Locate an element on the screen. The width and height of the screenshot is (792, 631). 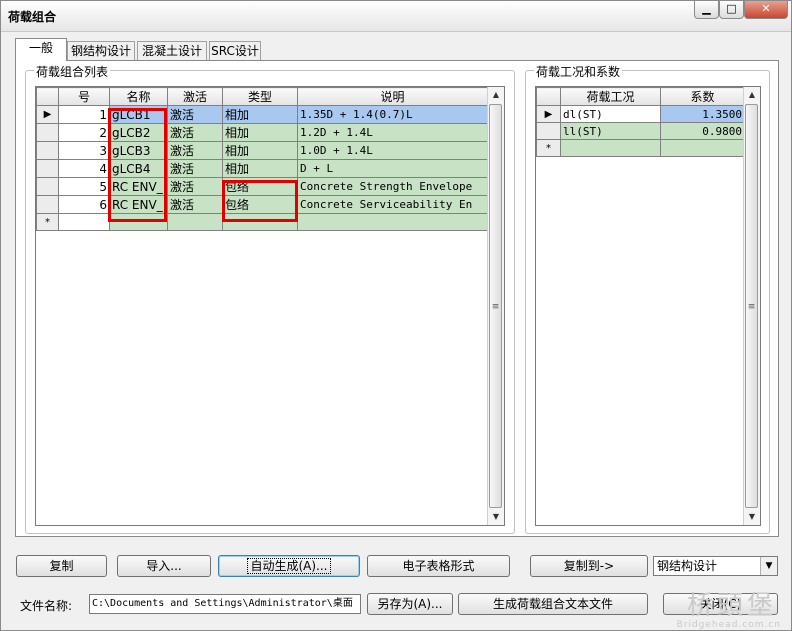
column-header-type: 类型 is located at coordinates (260, 96).